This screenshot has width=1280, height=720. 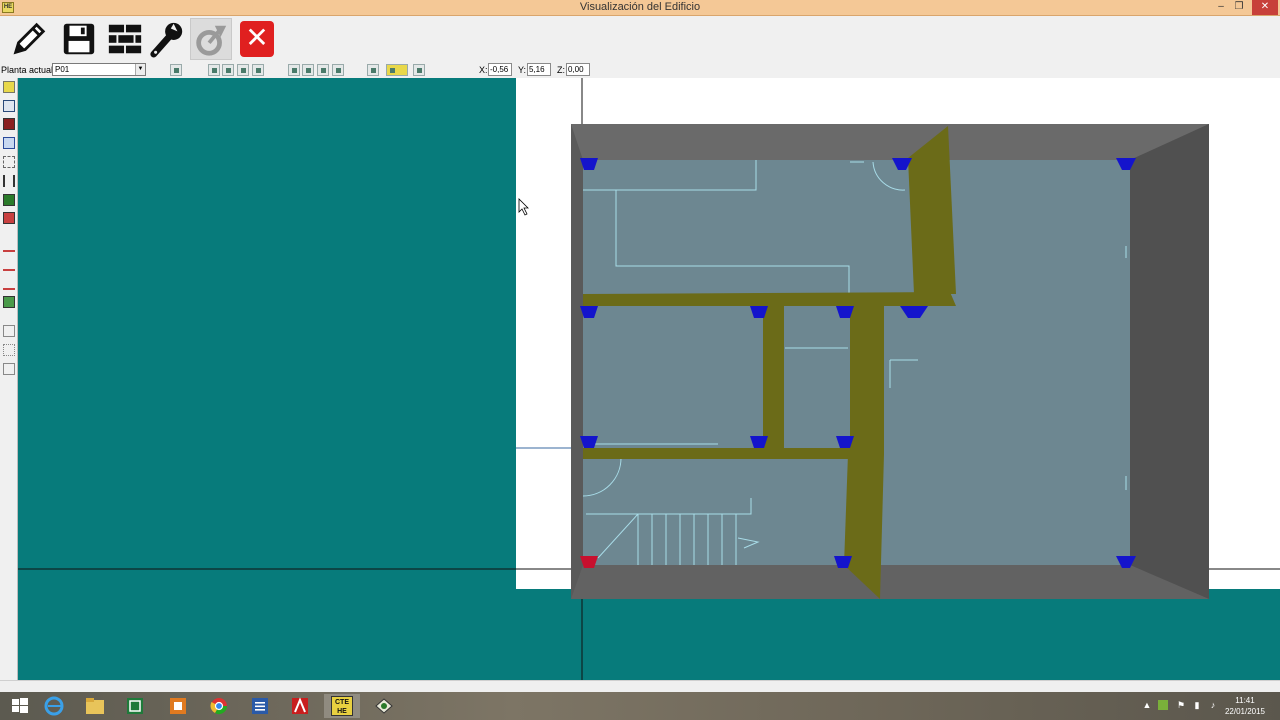 I want to click on word-icon, so click(x=260, y=706).